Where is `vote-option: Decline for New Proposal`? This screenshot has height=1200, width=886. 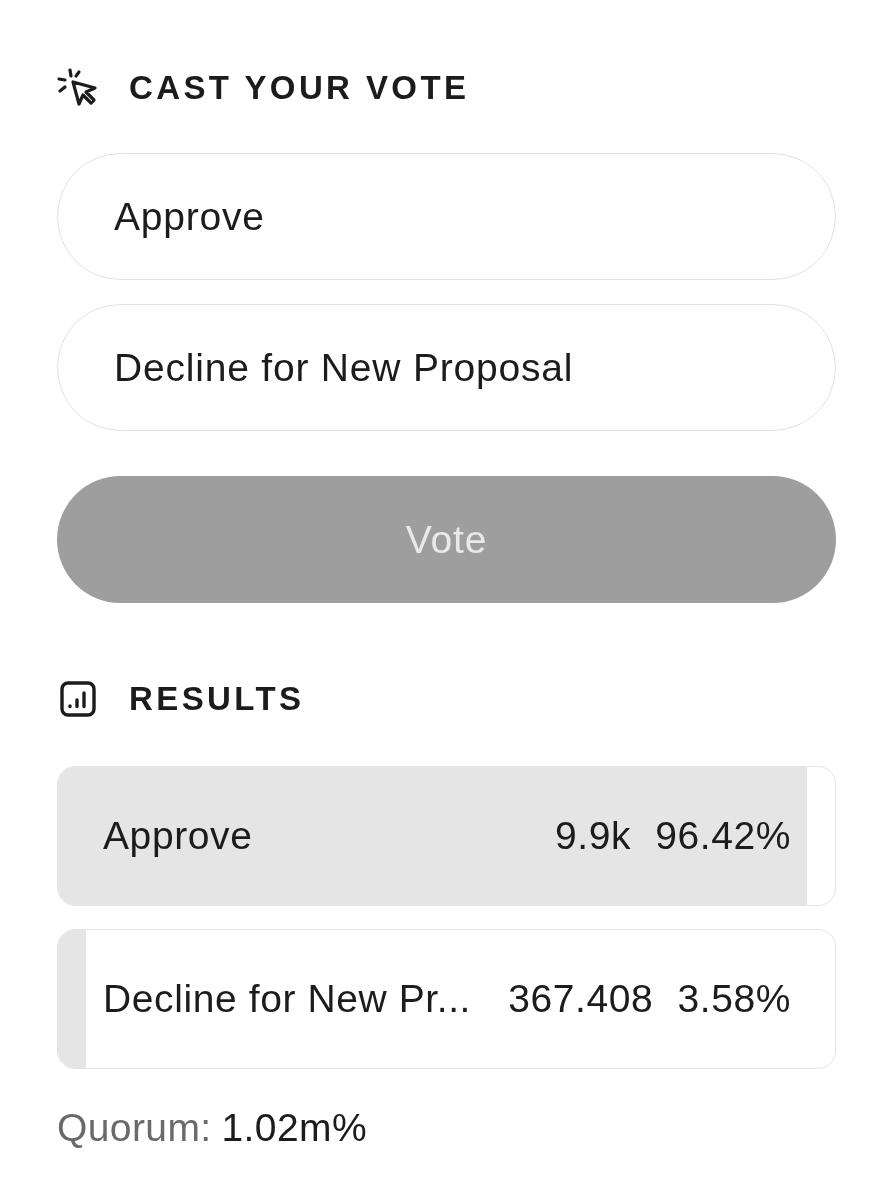 vote-option: Decline for New Proposal is located at coordinates (446, 367).